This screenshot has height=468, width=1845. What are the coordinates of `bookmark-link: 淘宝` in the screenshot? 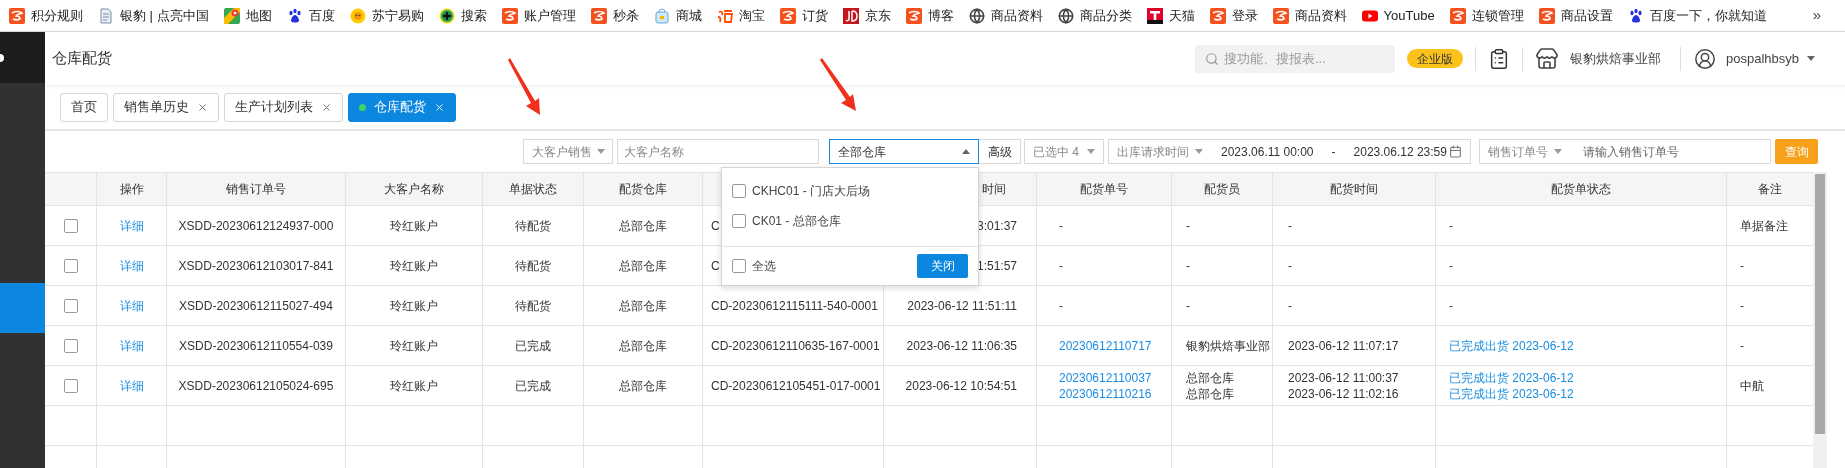 It's located at (740, 15).